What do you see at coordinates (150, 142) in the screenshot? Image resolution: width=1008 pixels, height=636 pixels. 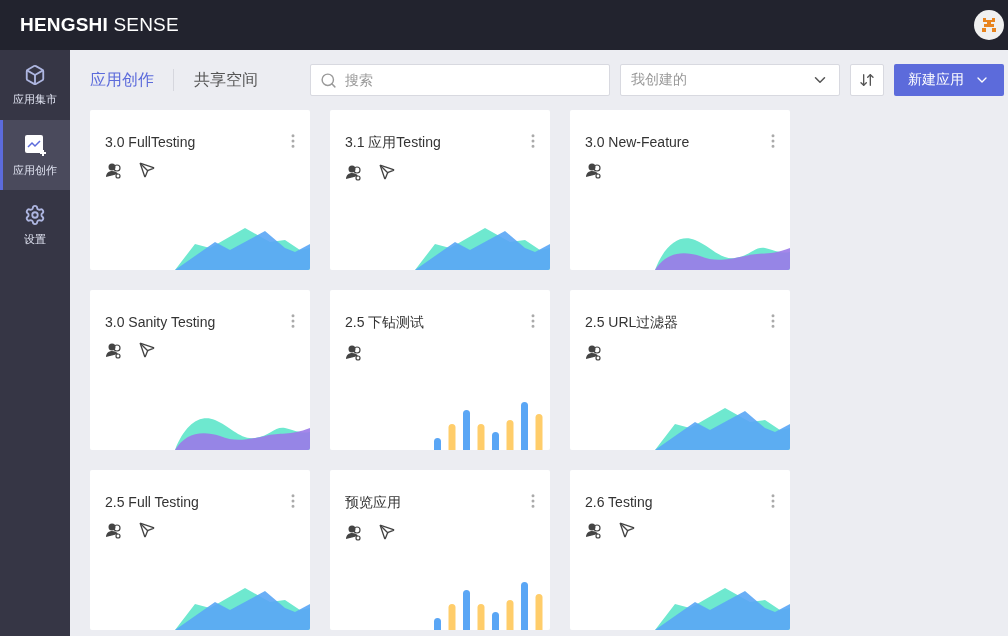 I see `app-title: 3.0 FullTesting` at bounding box center [150, 142].